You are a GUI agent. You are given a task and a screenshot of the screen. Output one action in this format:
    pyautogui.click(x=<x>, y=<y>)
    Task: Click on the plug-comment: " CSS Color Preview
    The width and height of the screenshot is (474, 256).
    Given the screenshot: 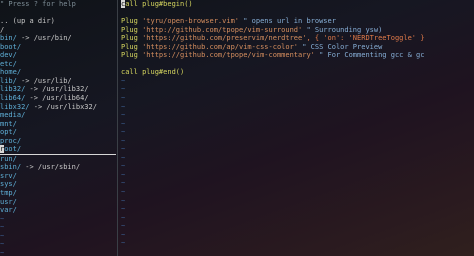 What is the action you would take?
    pyautogui.click(x=340, y=46)
    